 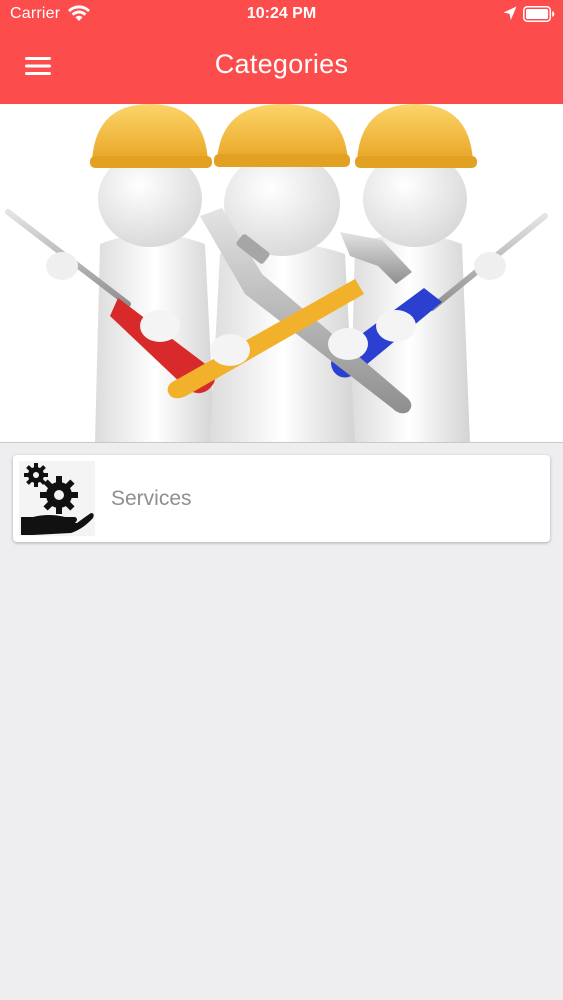 I want to click on location-arrow-icon, so click(x=510, y=13).